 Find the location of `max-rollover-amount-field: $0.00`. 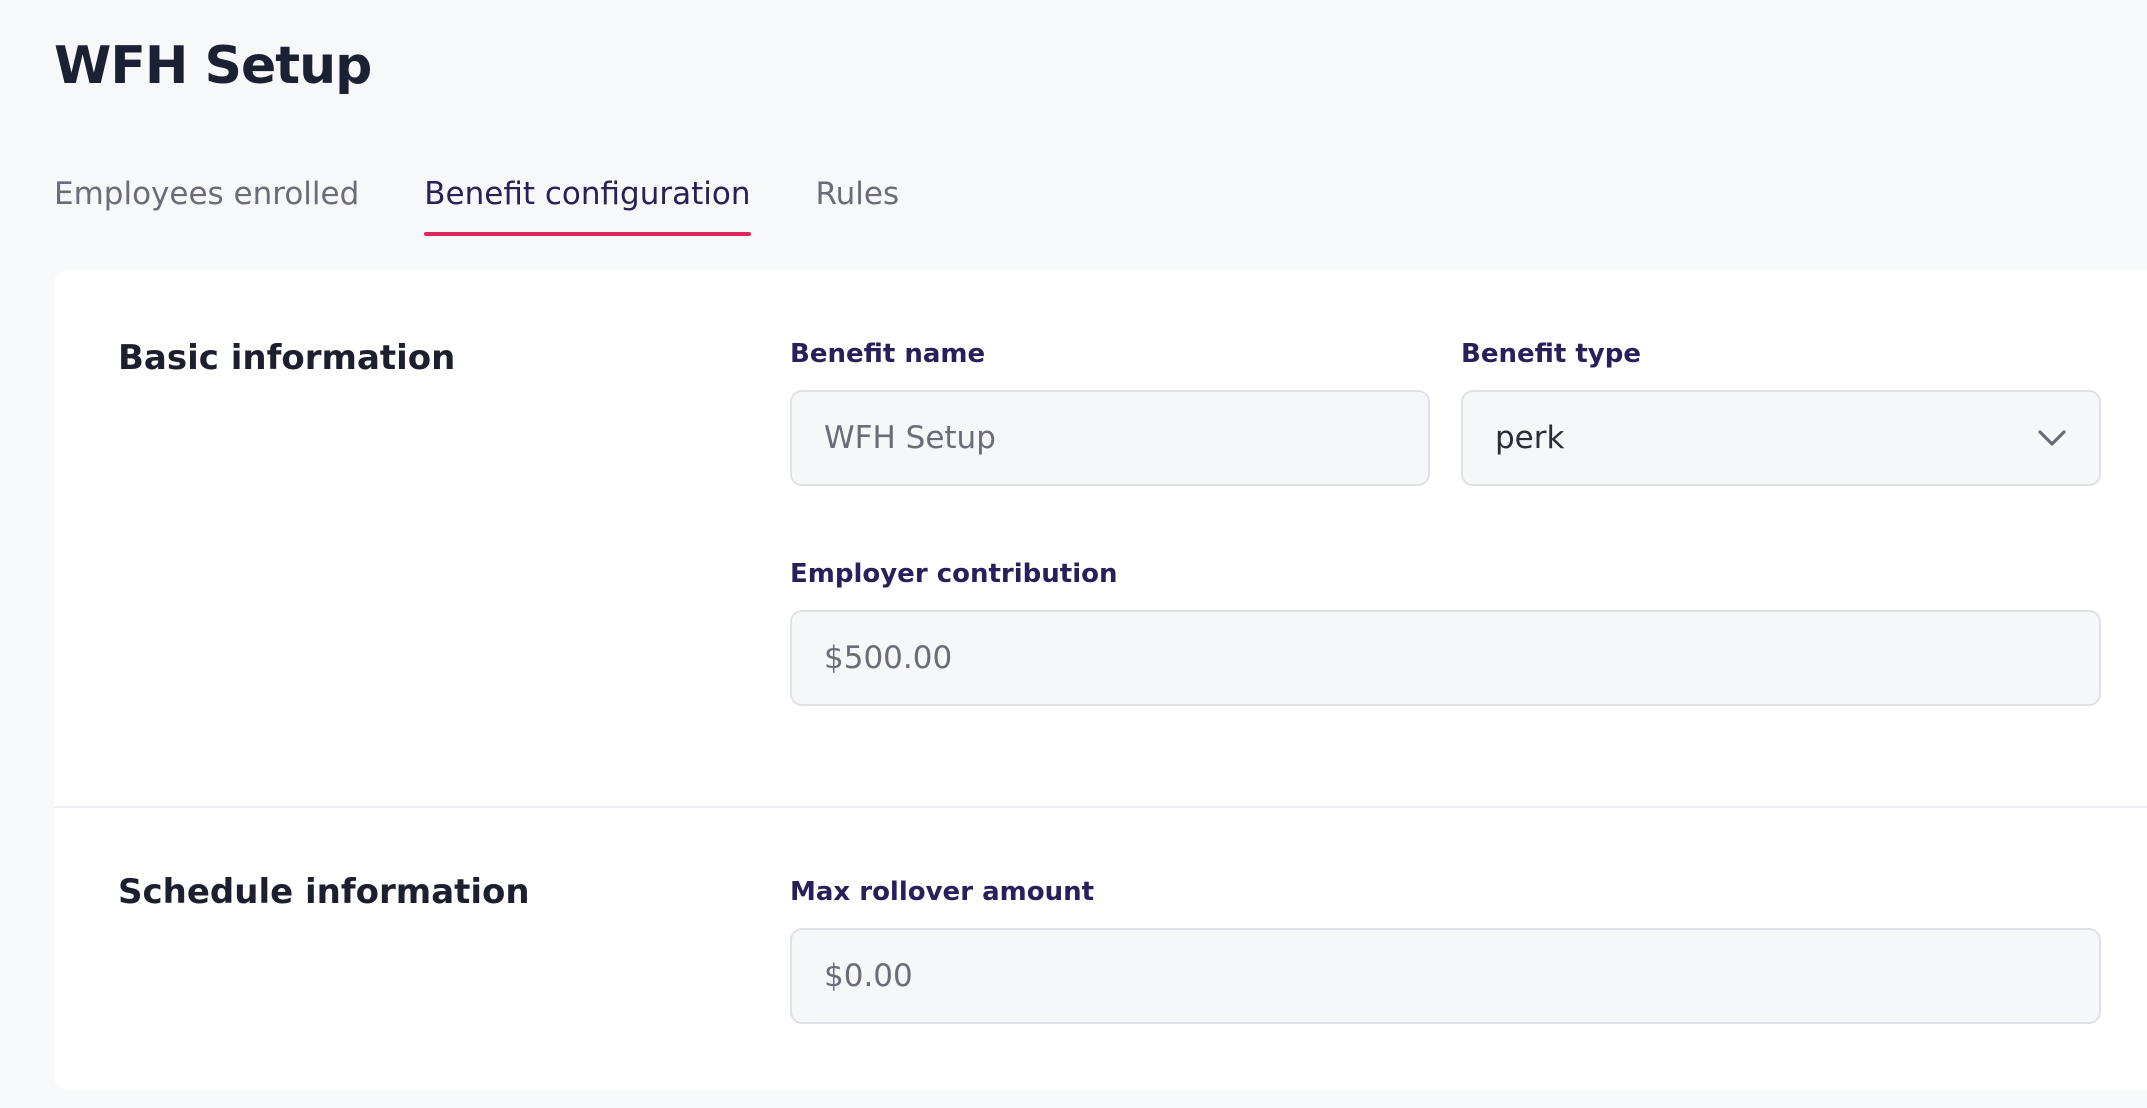

max-rollover-amount-field: $0.00 is located at coordinates (1445, 976).